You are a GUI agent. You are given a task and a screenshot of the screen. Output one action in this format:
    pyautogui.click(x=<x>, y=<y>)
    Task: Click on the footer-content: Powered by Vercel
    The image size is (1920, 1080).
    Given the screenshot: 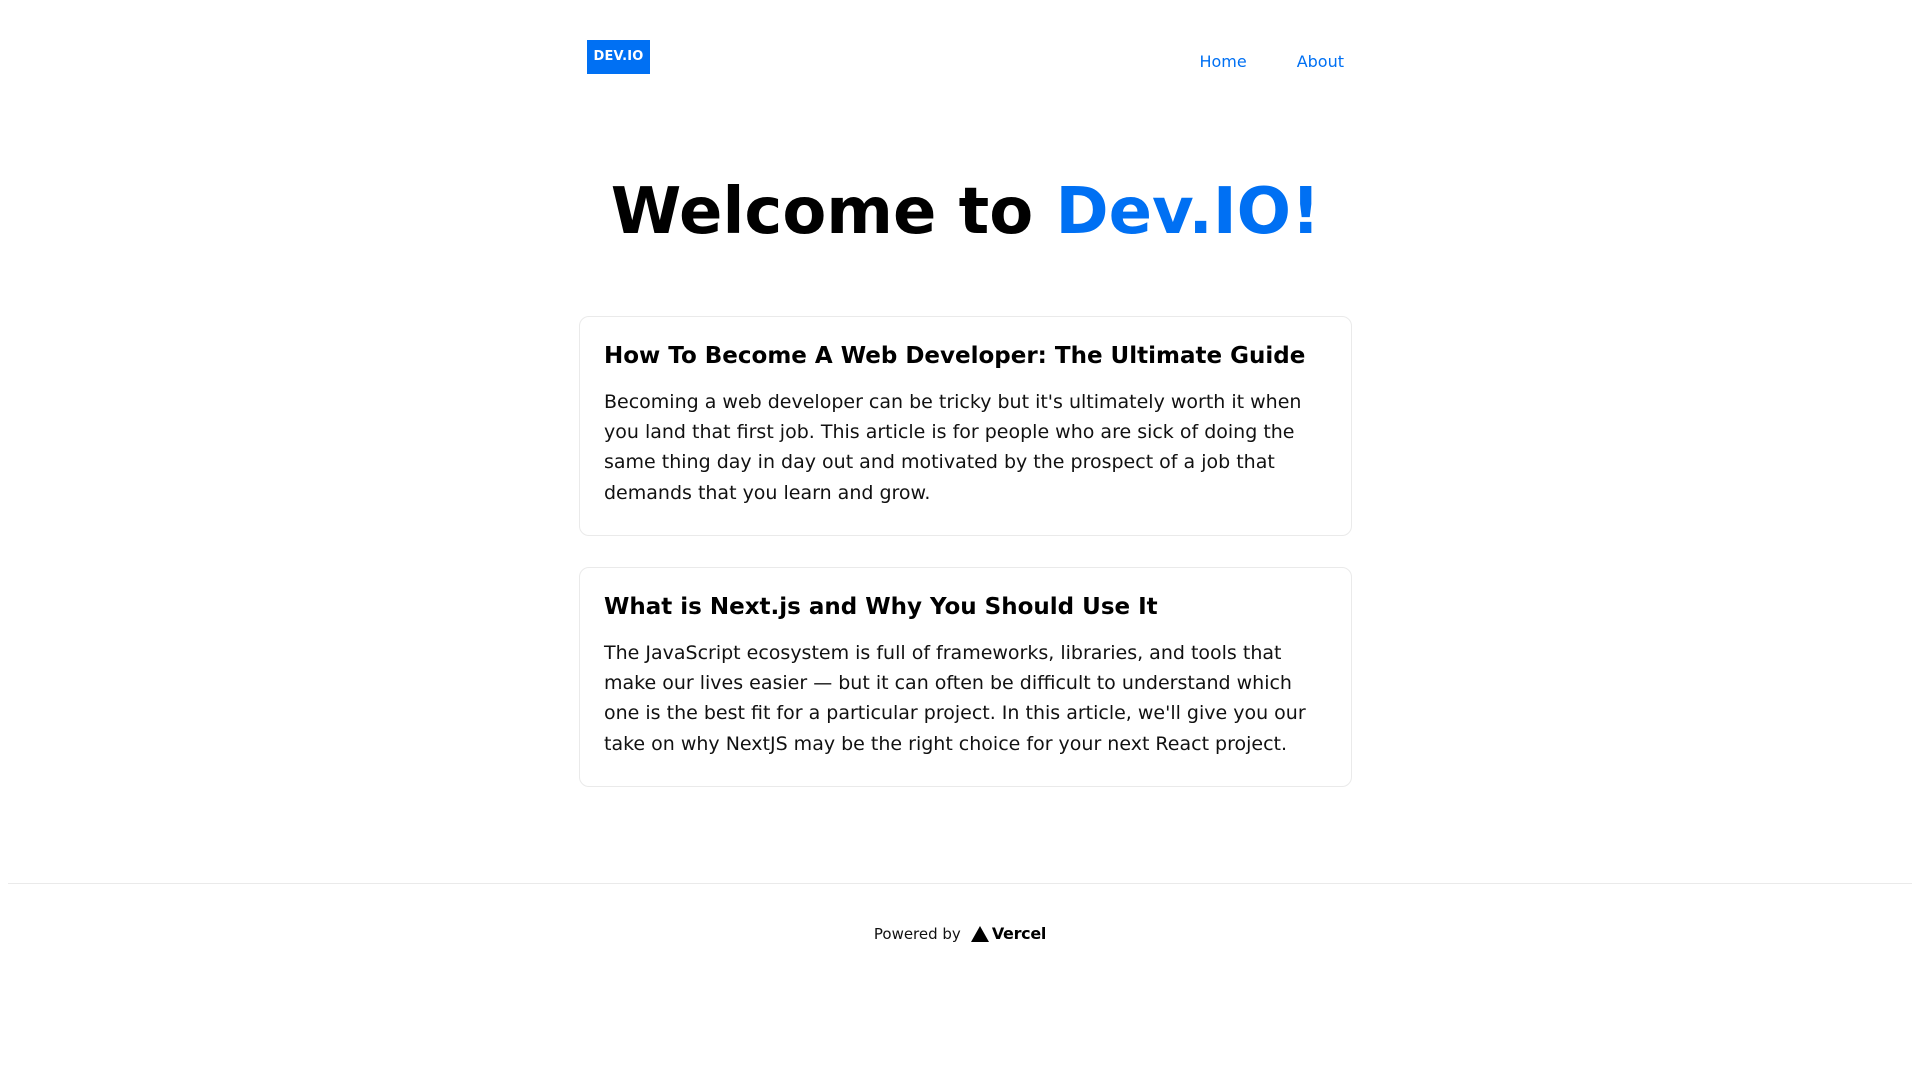 What is the action you would take?
    pyautogui.click(x=960, y=933)
    